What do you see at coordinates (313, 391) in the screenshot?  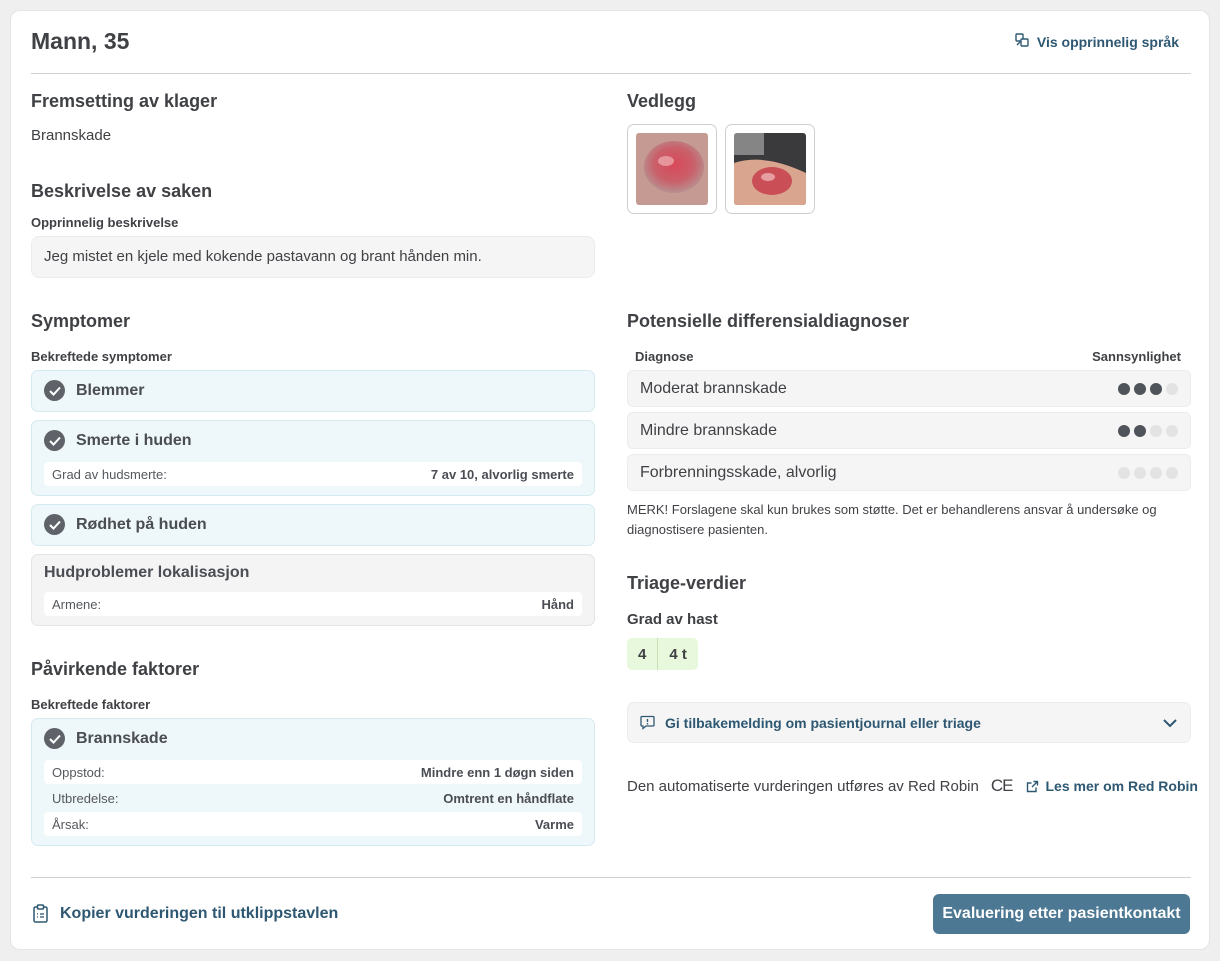 I see `symptom-item: Blemmer` at bounding box center [313, 391].